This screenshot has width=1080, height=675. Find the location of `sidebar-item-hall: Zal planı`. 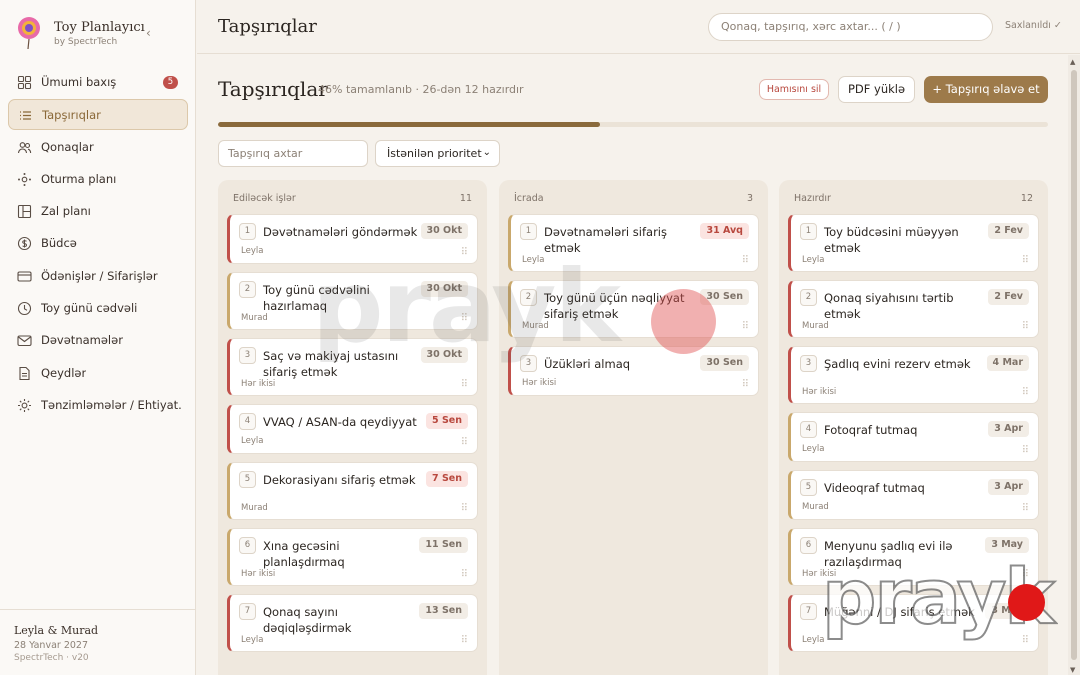

sidebar-item-hall: Zal planı is located at coordinates (98, 211).